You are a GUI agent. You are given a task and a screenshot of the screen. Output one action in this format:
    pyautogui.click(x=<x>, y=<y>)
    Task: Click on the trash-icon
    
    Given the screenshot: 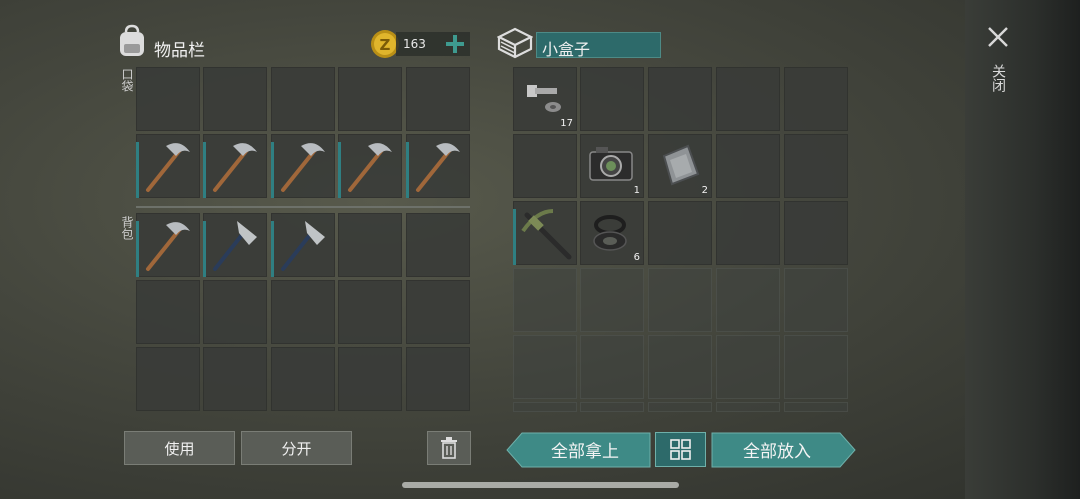 What is the action you would take?
    pyautogui.click(x=449, y=448)
    